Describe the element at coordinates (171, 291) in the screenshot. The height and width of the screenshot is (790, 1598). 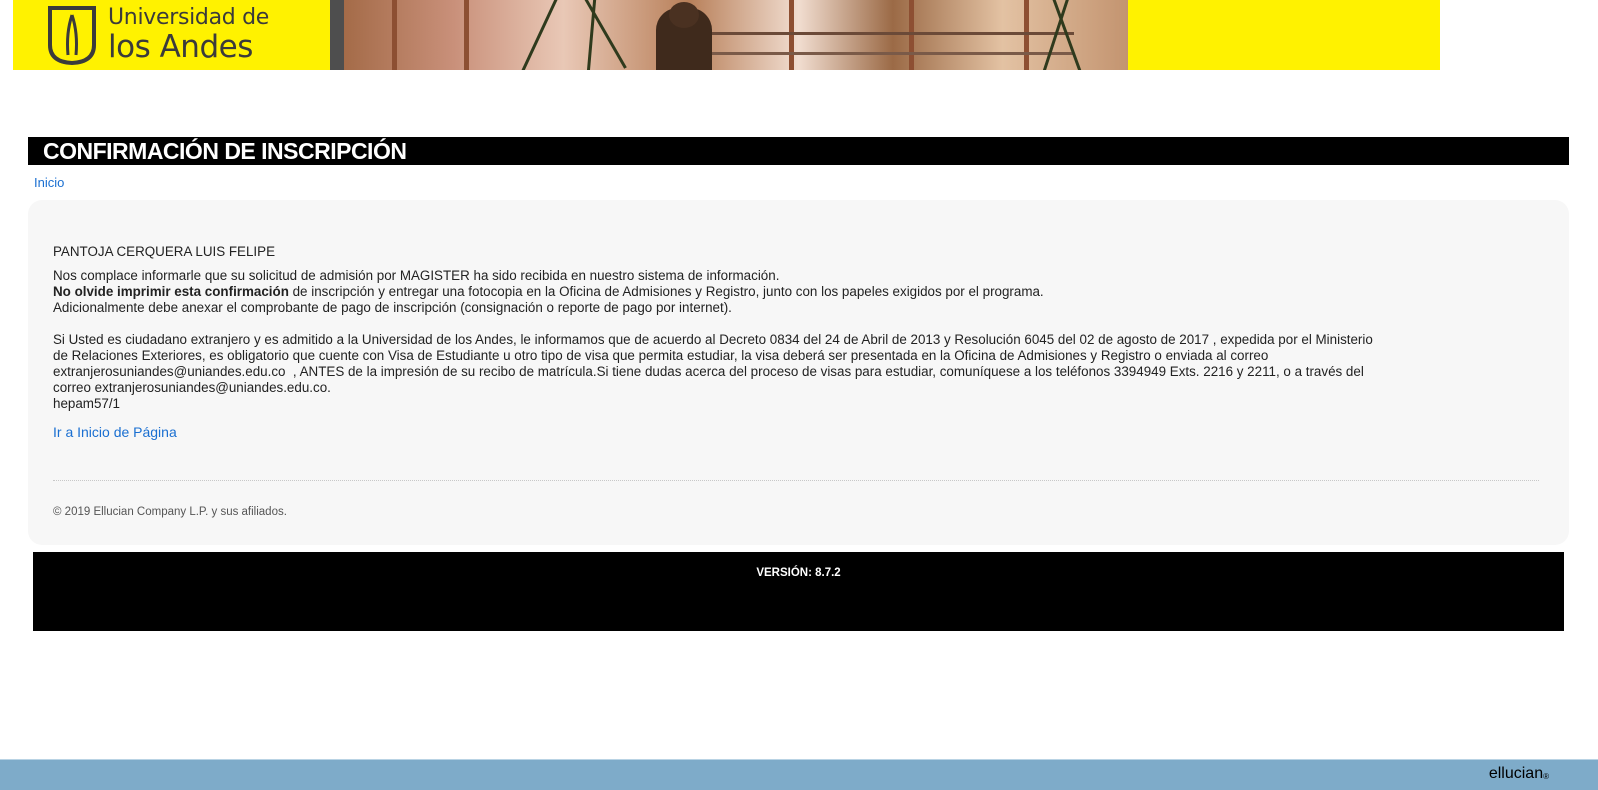
I see `print-reminder-bold: No olvide imprimir esta confirmación` at that location.